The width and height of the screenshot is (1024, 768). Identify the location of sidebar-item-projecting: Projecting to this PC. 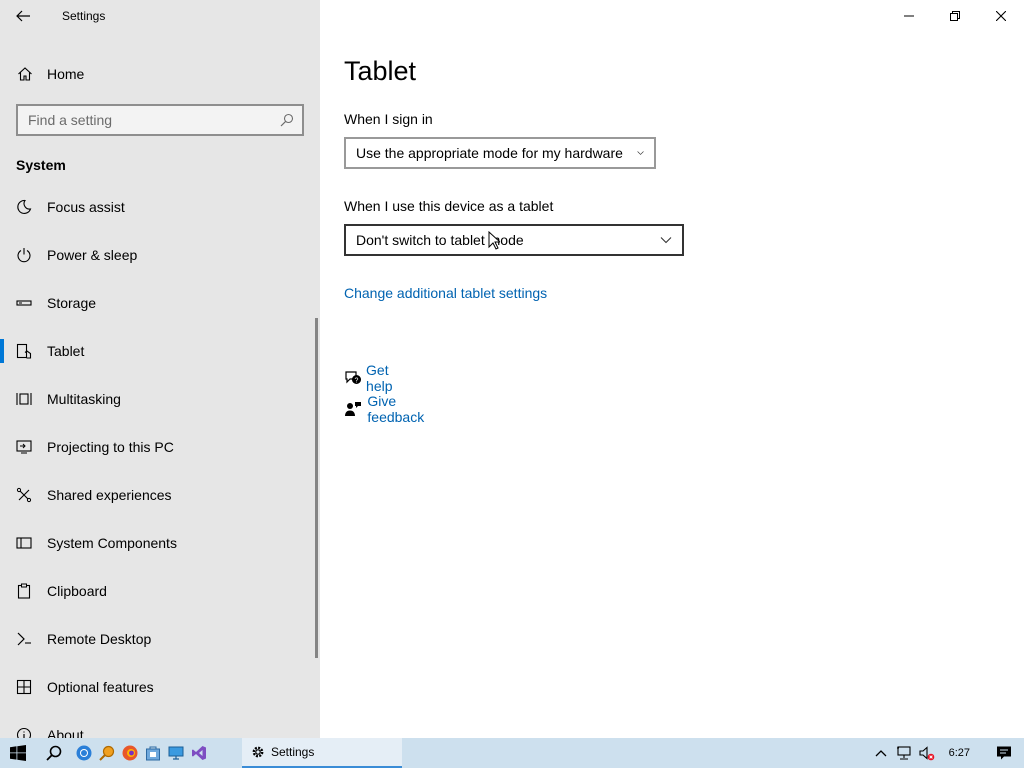
(158, 447).